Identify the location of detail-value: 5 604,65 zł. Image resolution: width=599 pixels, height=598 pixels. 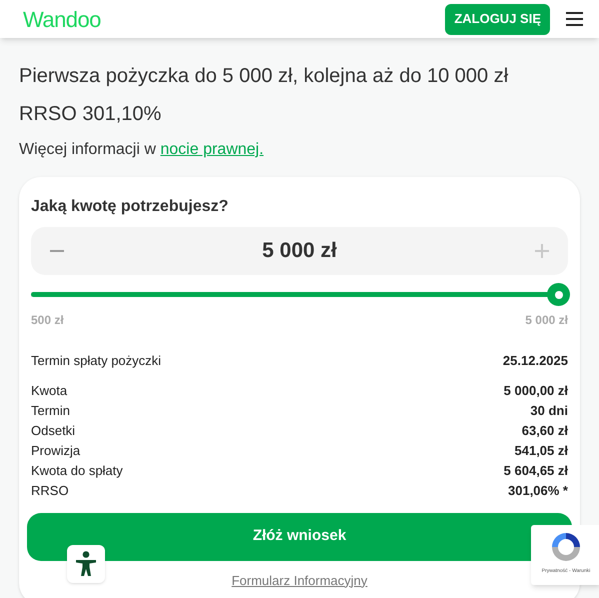
(536, 471).